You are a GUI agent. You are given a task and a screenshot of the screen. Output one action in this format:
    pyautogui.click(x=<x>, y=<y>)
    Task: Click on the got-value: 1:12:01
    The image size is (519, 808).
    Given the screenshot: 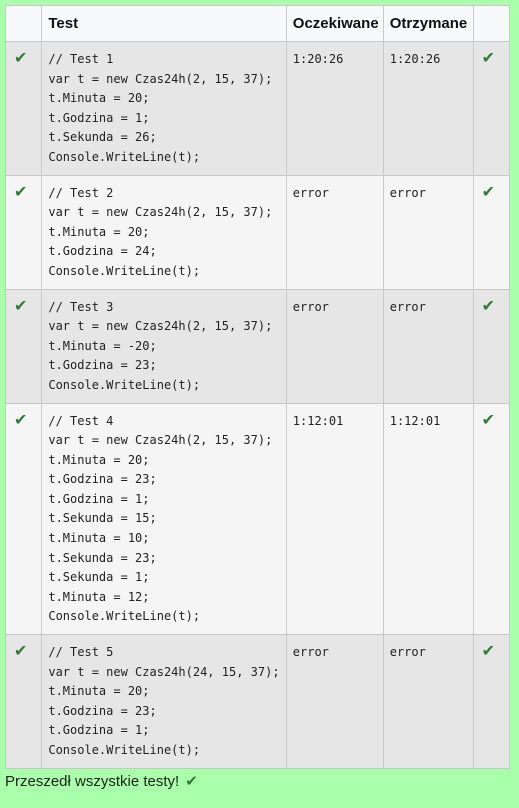 What is the action you would take?
    pyautogui.click(x=415, y=420)
    